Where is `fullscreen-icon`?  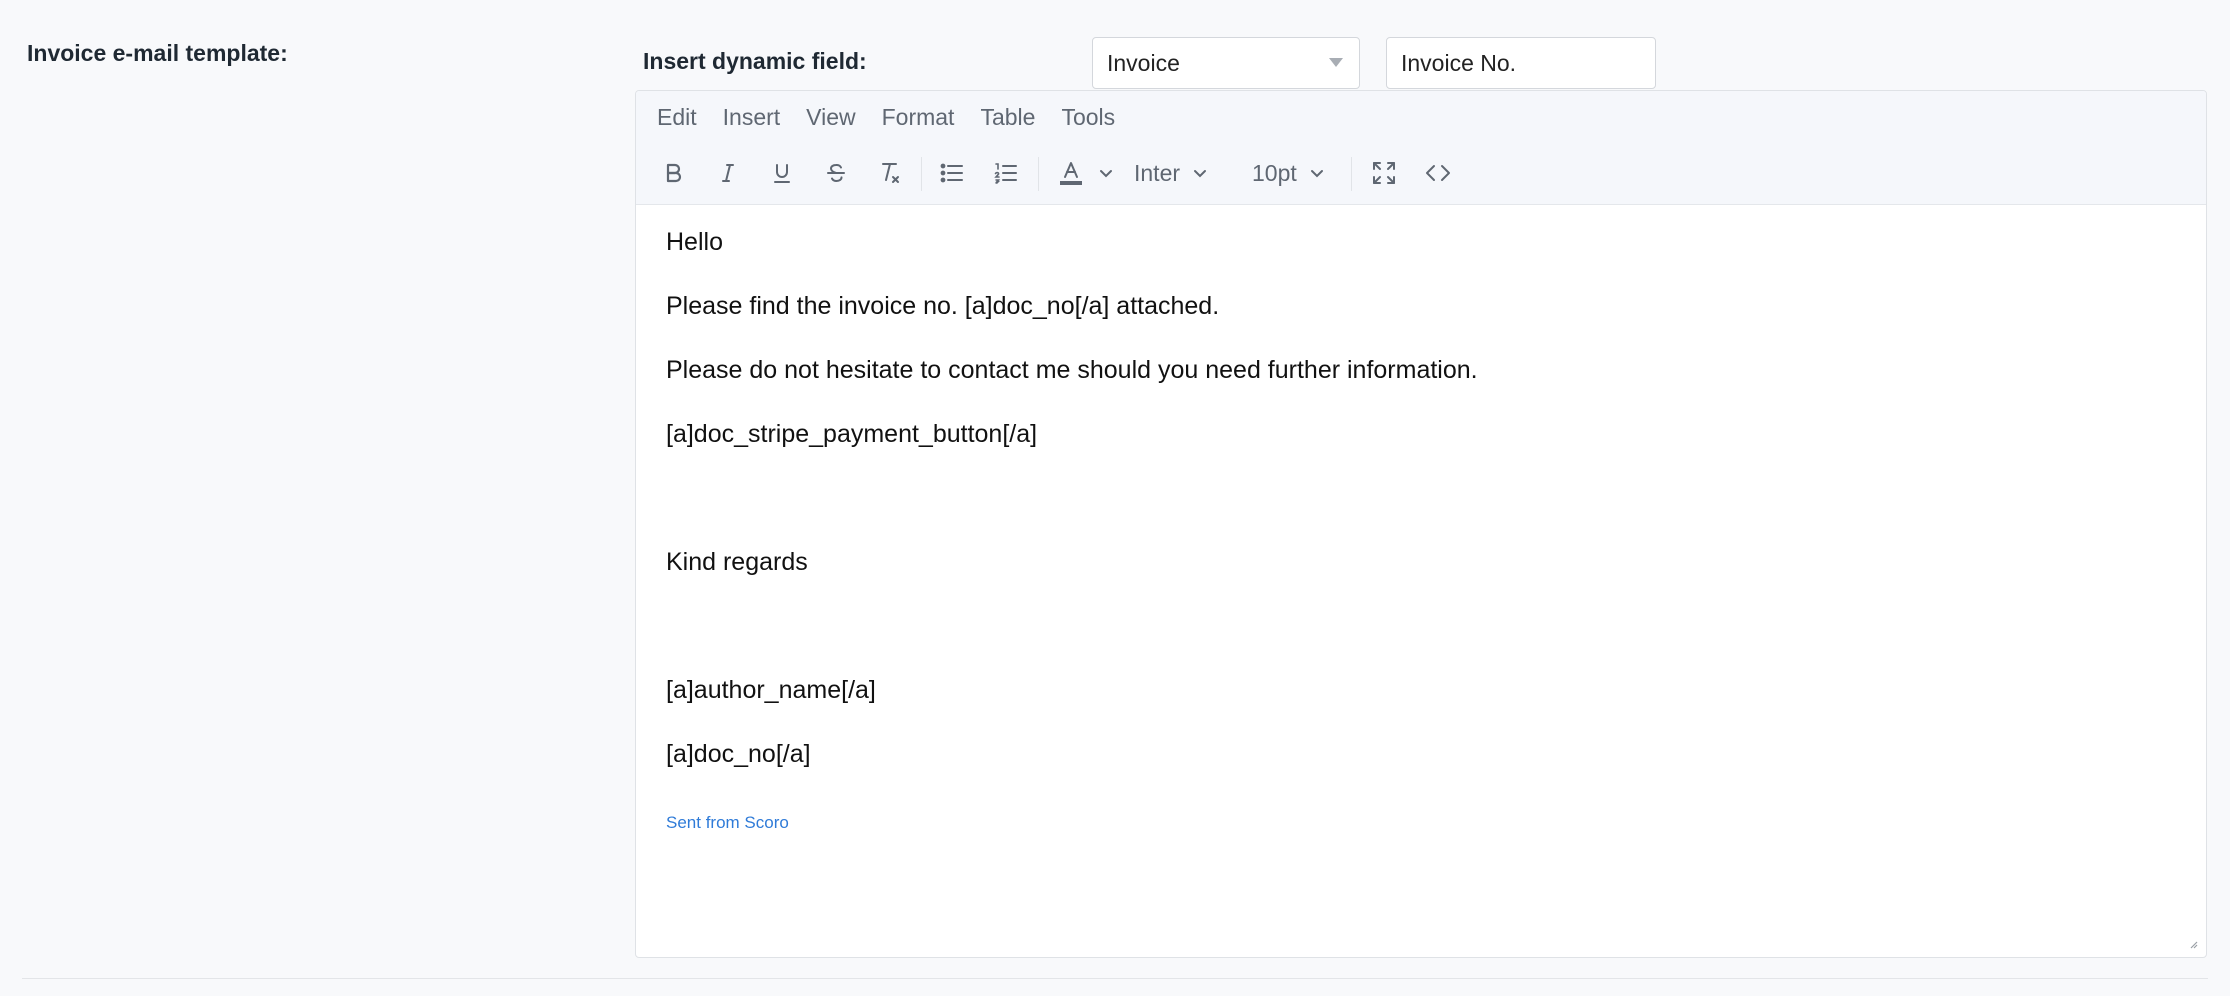
fullscreen-icon is located at coordinates (1384, 173).